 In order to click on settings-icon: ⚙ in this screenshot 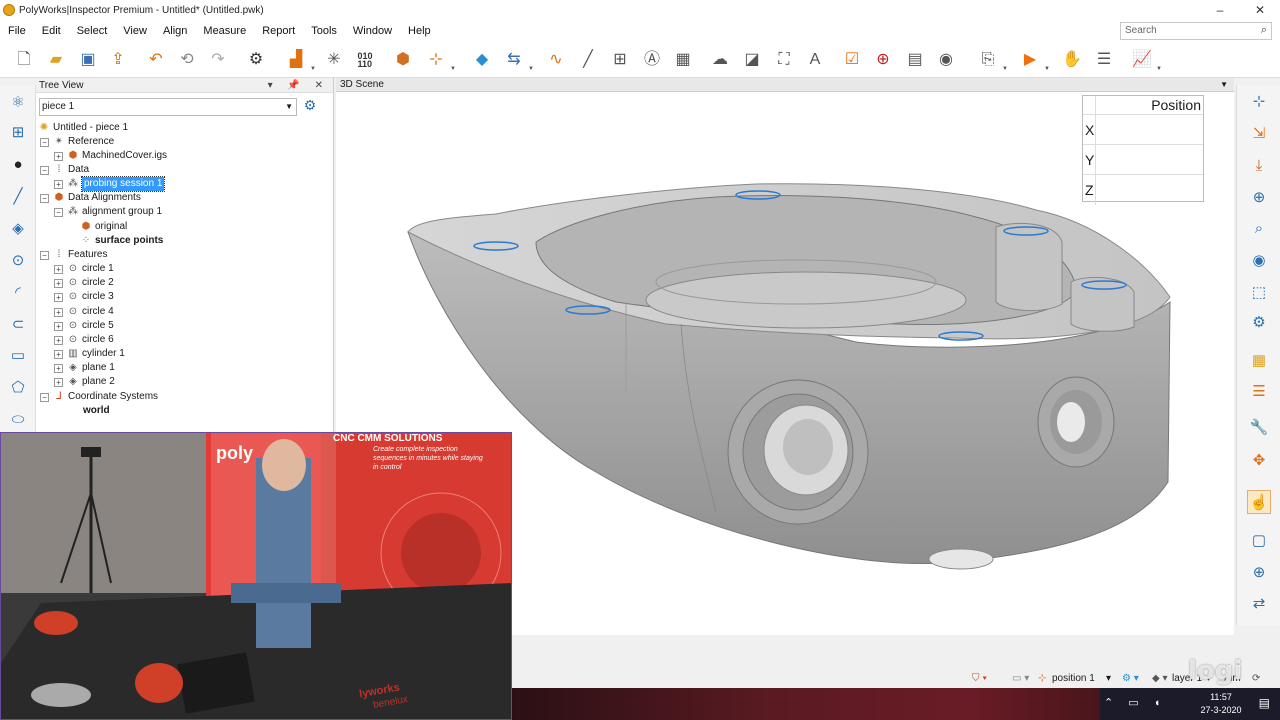, I will do `click(256, 60)`.